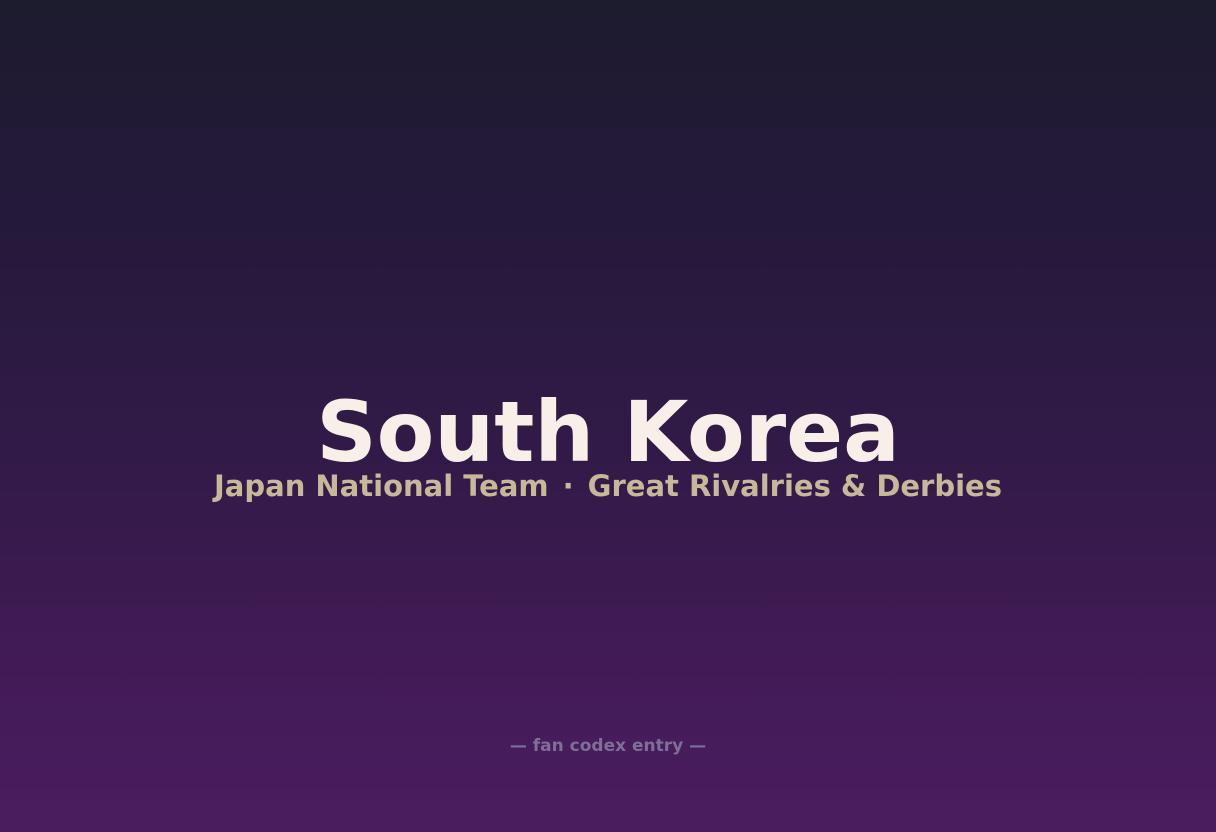 This screenshot has width=1216, height=832. I want to click on subtitle-team: Japan National Team, so click(381, 486).